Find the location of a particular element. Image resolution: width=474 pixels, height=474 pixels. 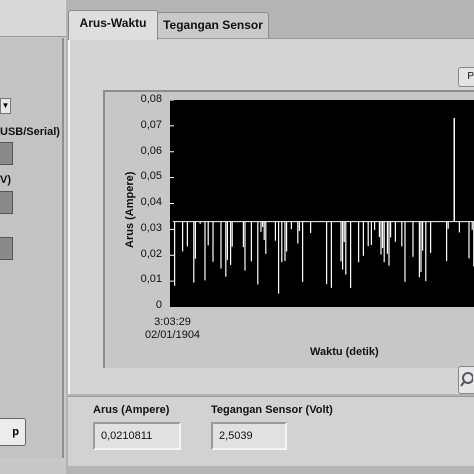

x-axis-title: Waktu (detik) is located at coordinates (344, 352).